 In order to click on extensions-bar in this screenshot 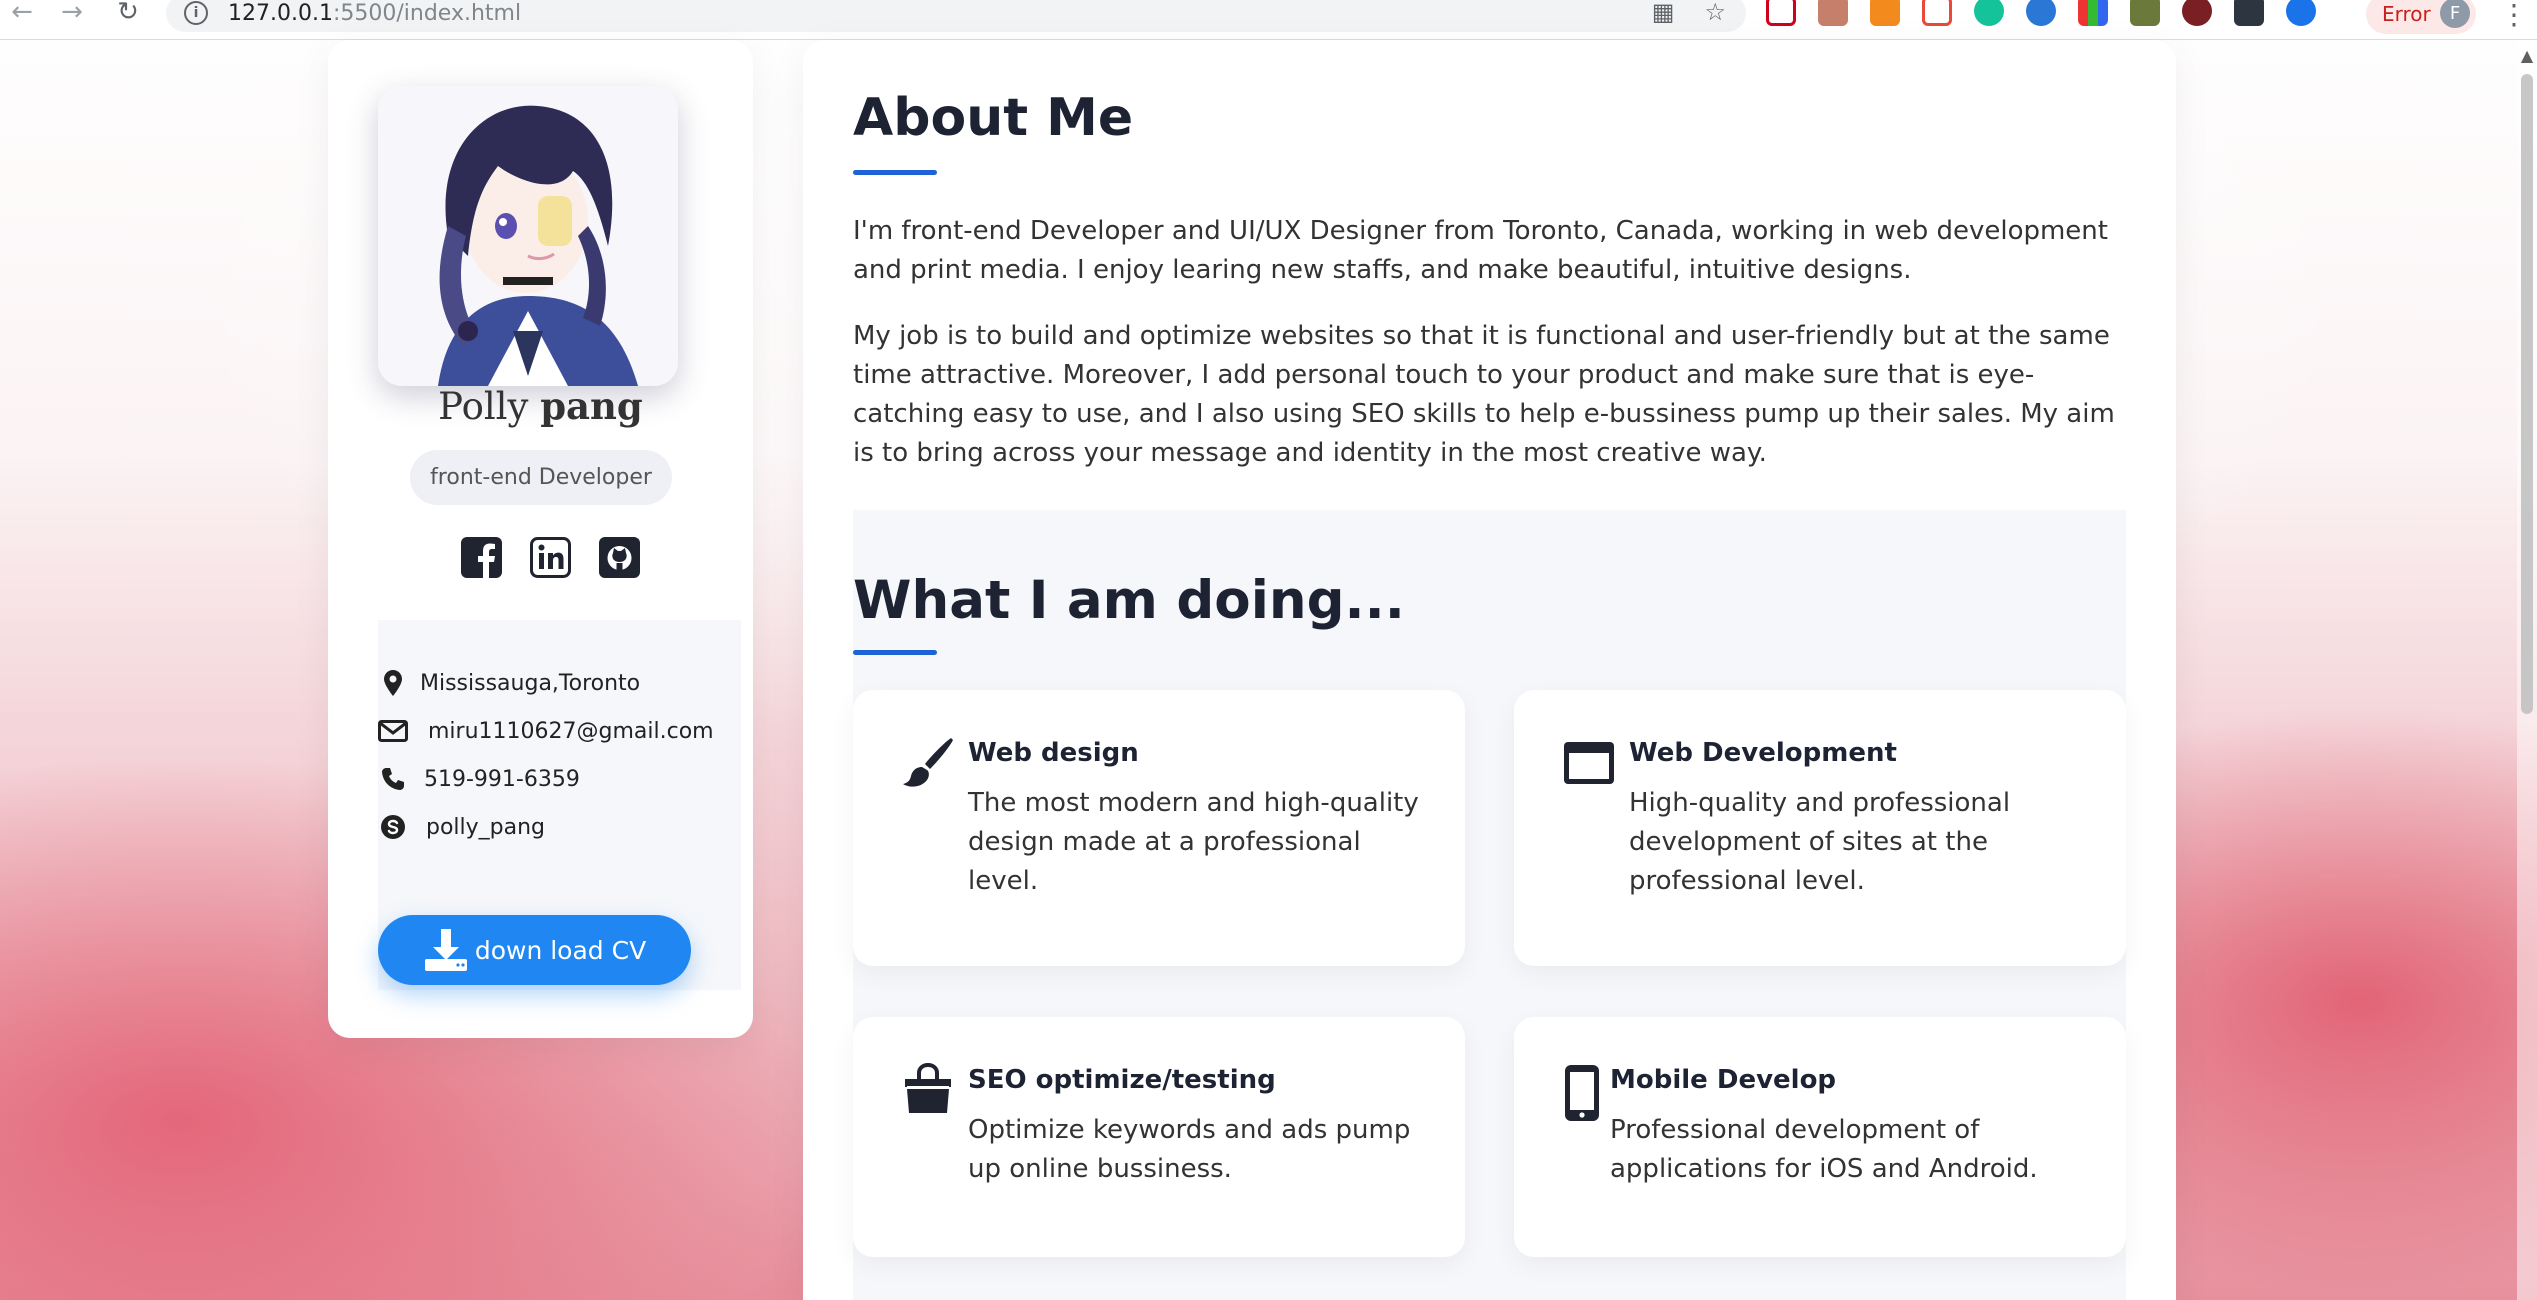, I will do `click(2041, 13)`.